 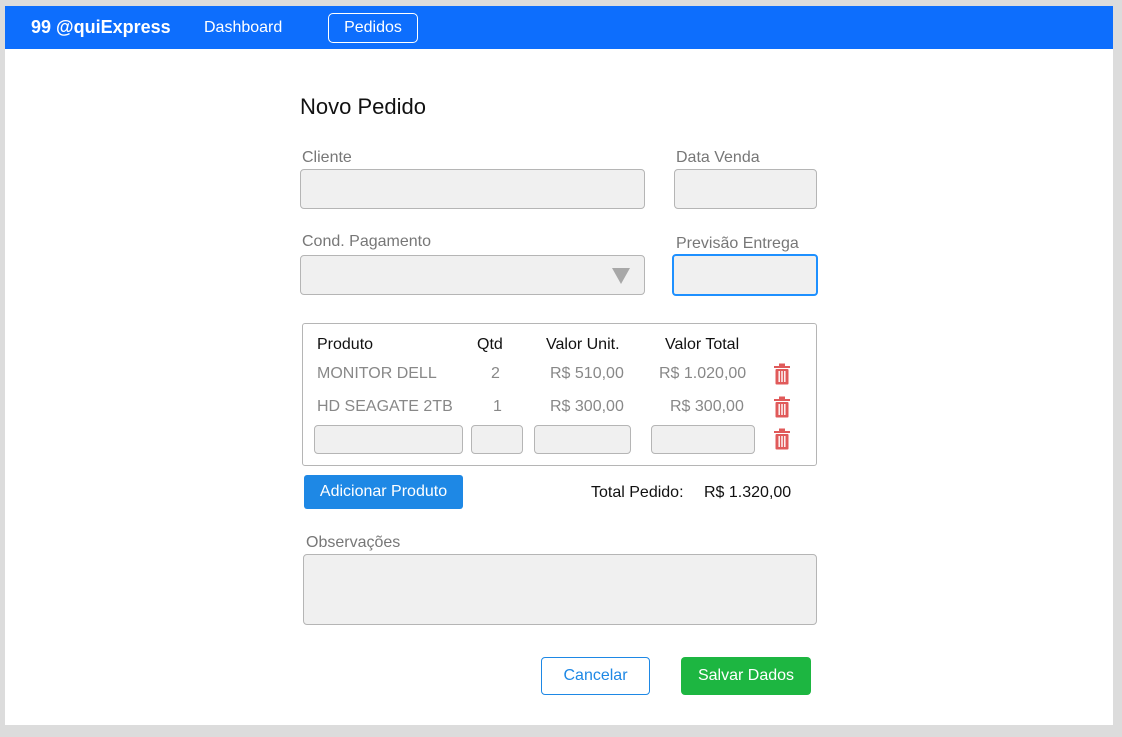 What do you see at coordinates (637, 492) in the screenshot?
I see `total-label: Total Pedido:` at bounding box center [637, 492].